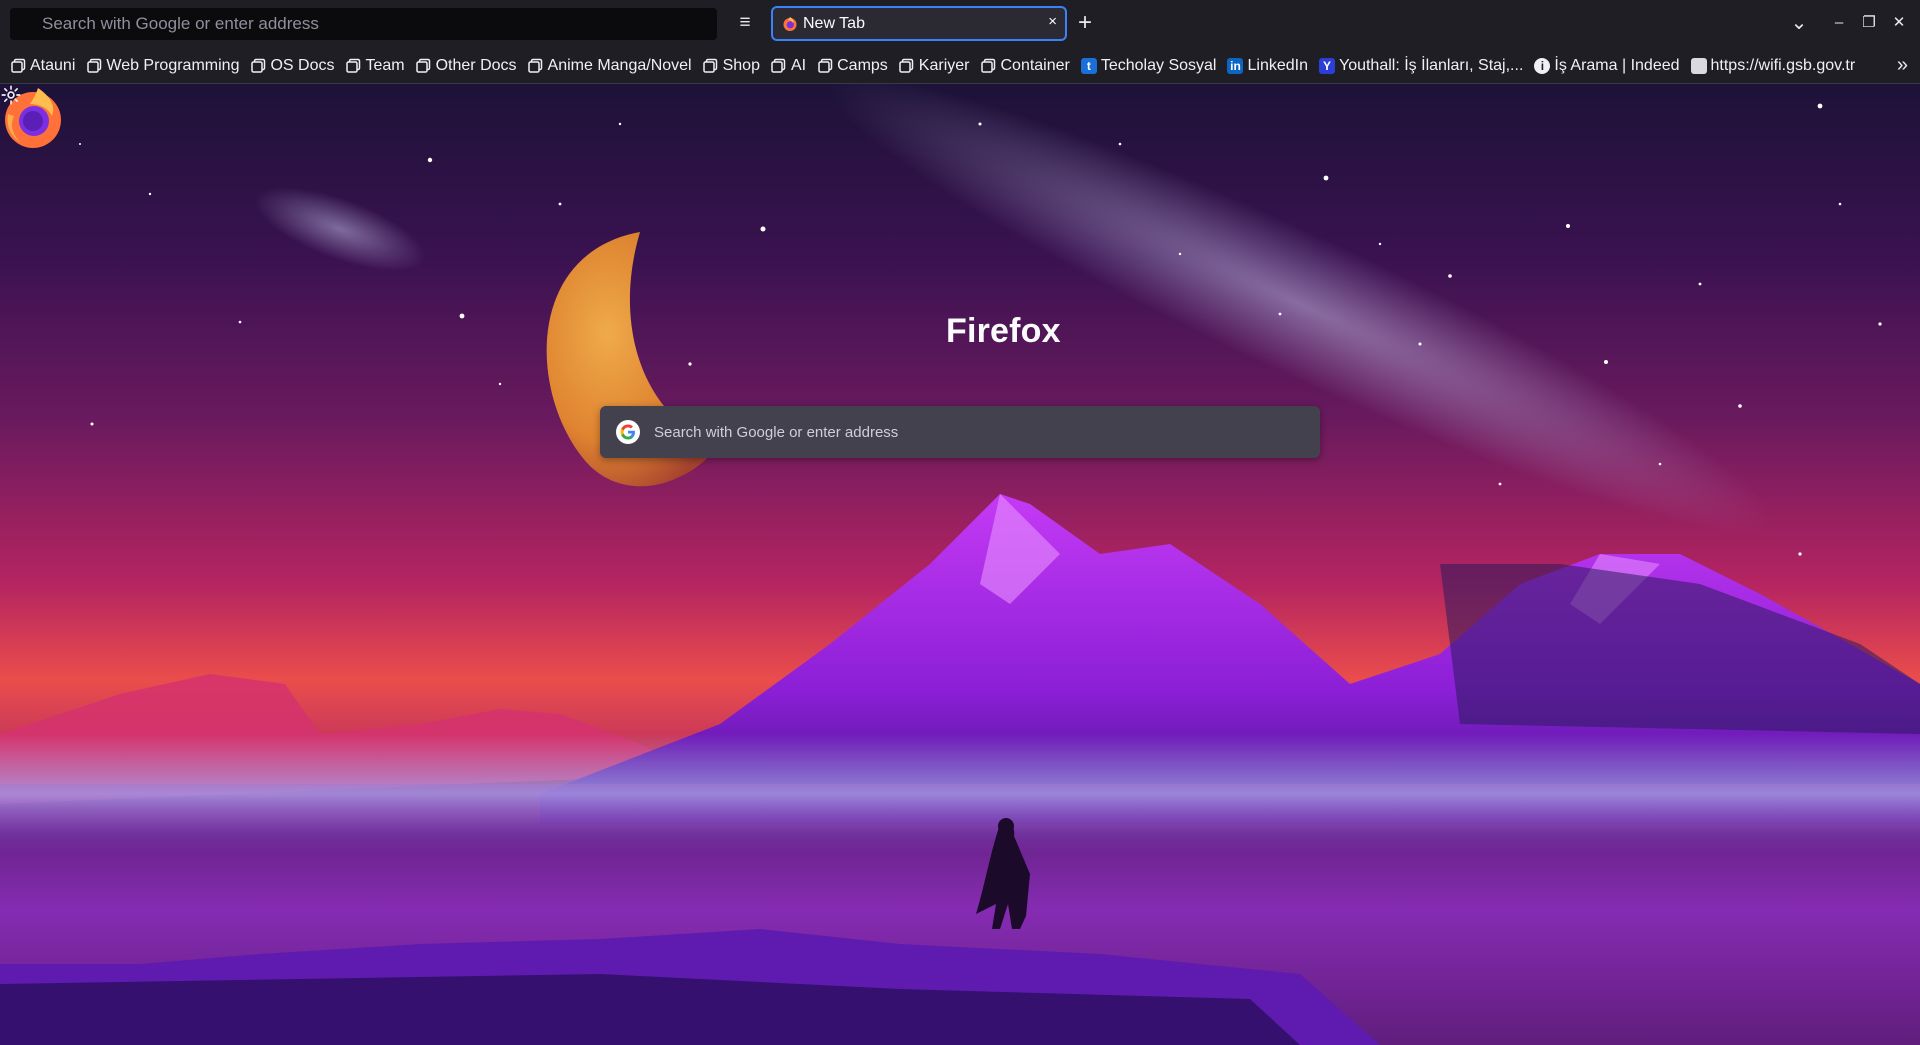 The height and width of the screenshot is (1045, 1920). Describe the element at coordinates (1869, 22) in the screenshot. I see `restore-button: ❐` at that location.